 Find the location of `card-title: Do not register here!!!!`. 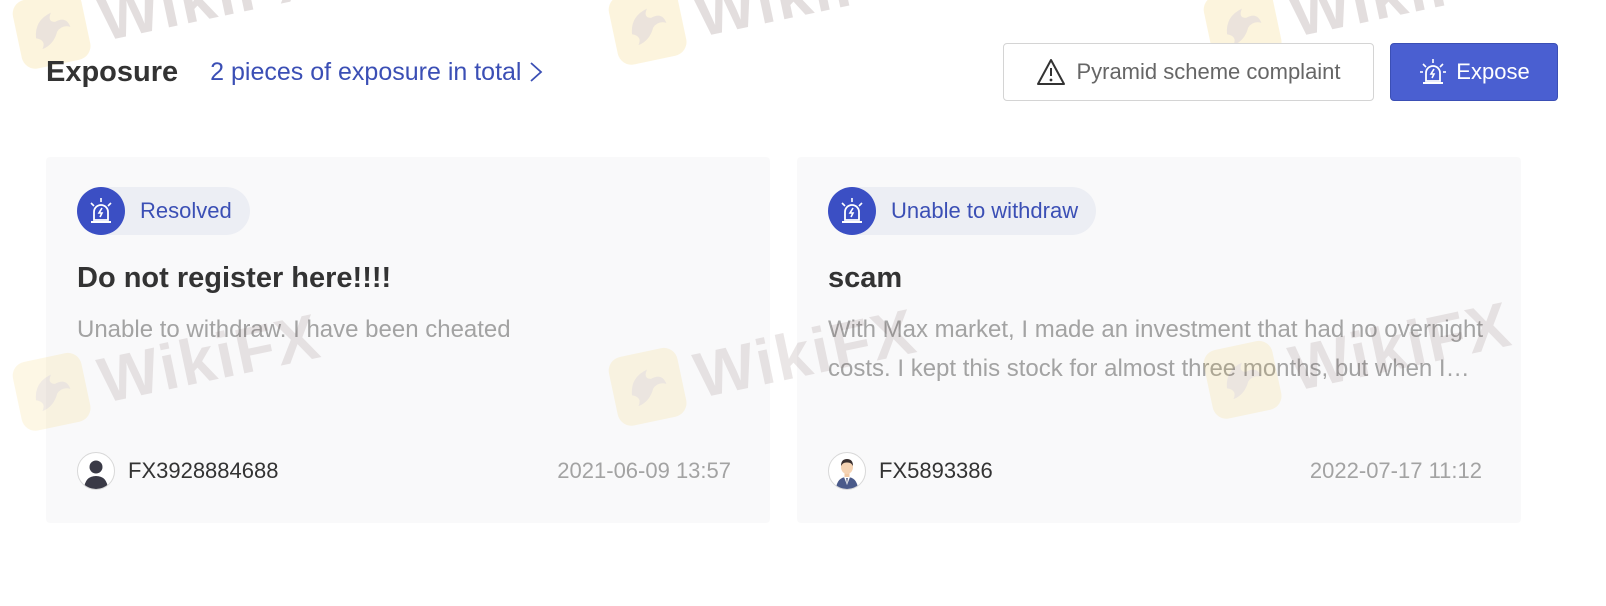

card-title: Do not register here!!!! is located at coordinates (234, 278).